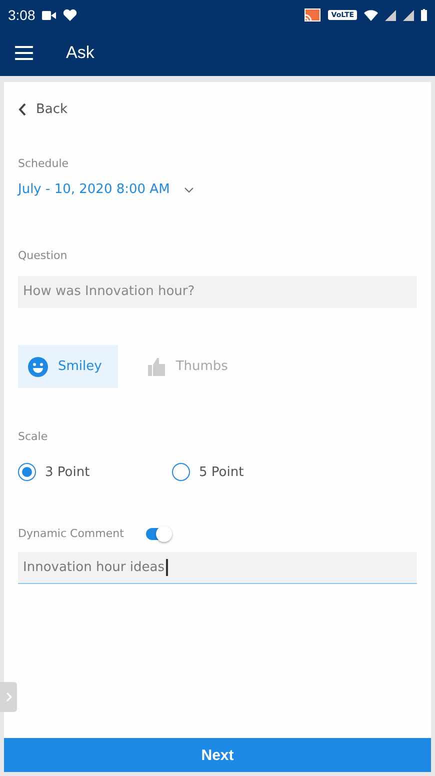  Describe the element at coordinates (80, 53) in the screenshot. I see `page-title: Ask` at that location.